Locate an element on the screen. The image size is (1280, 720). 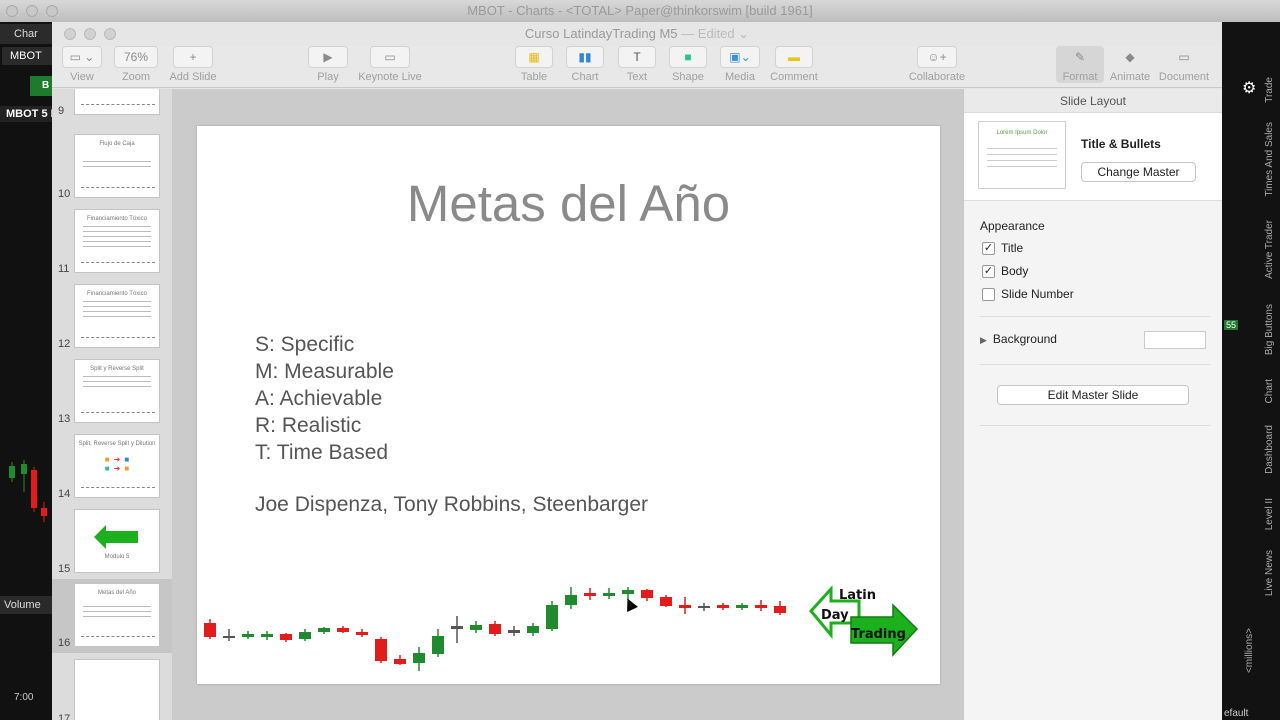
thumb-title: Split y Reverse Split is located at coordinates (117, 369).